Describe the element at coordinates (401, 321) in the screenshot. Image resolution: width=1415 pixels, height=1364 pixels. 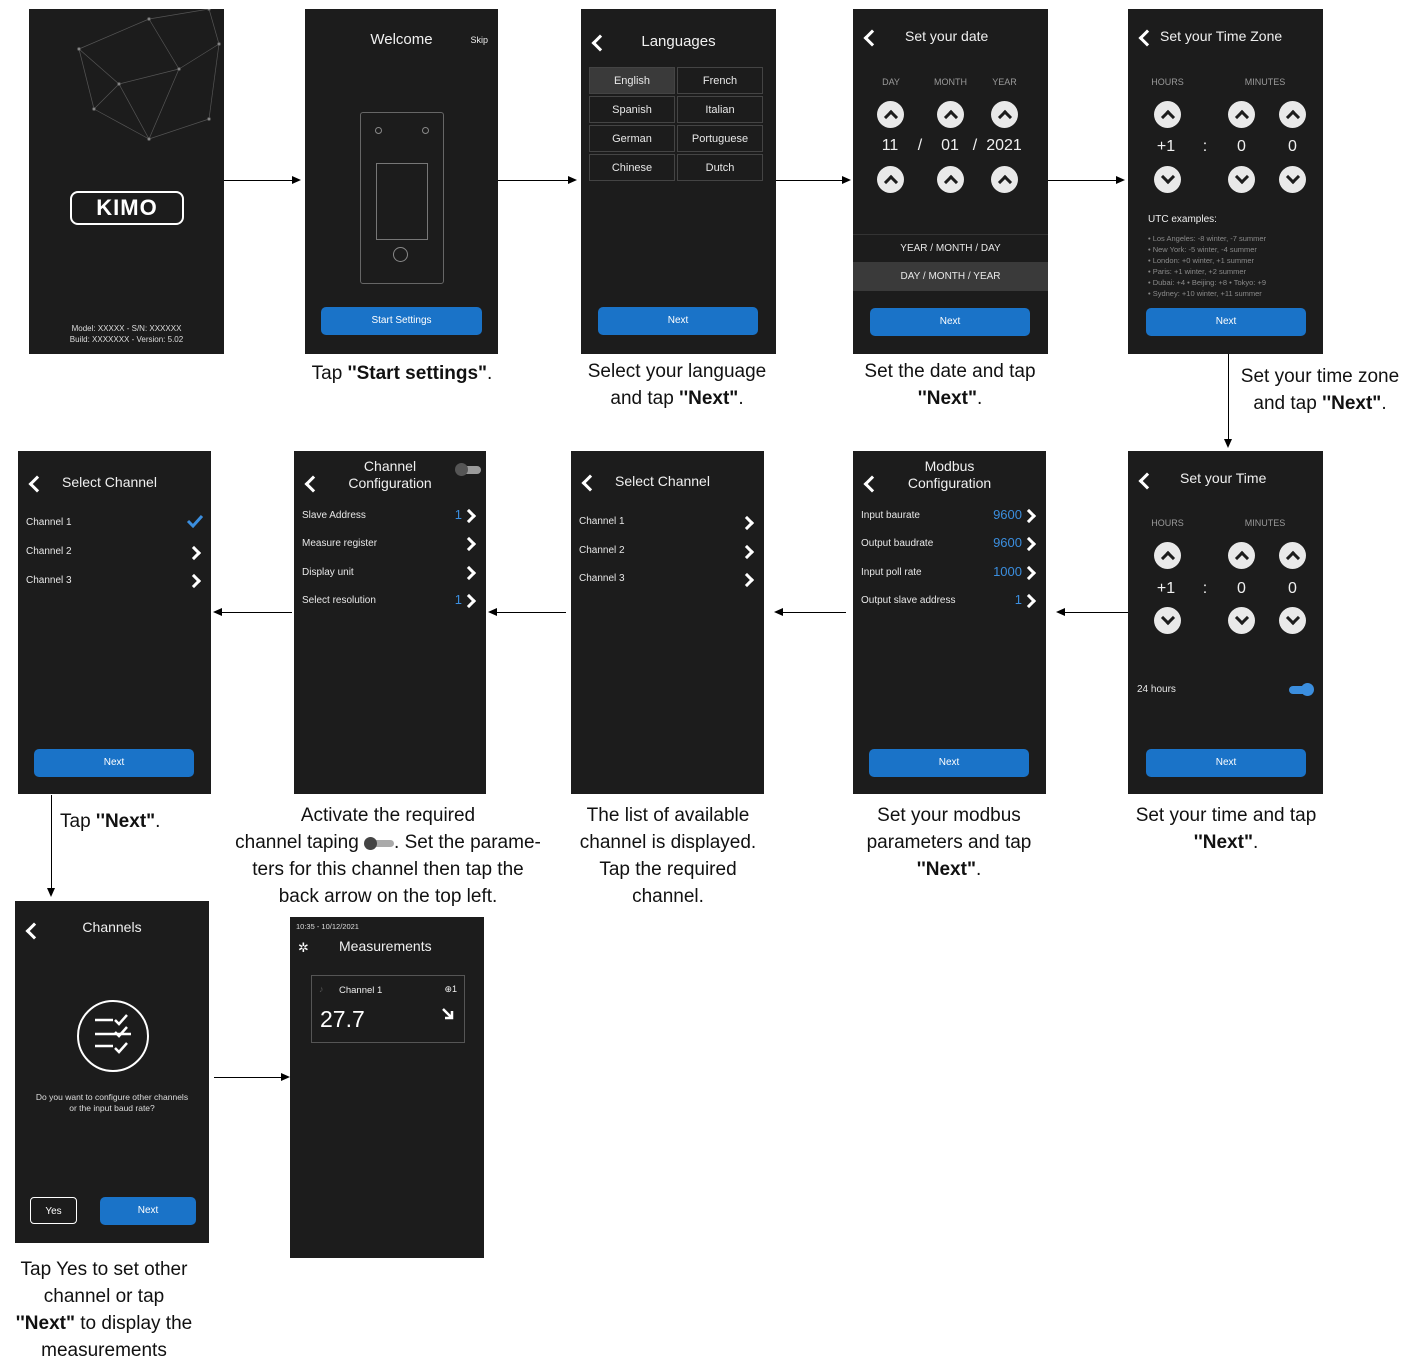
I see `start-settings-button: Start Settings` at that location.